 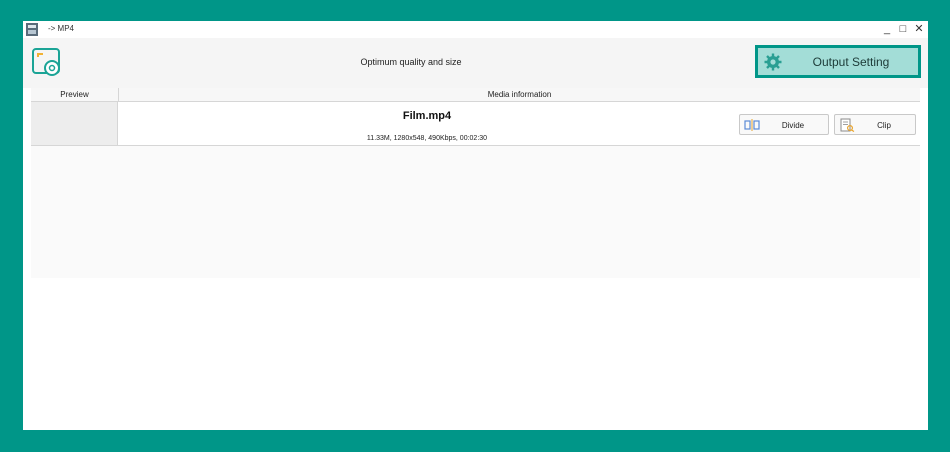 What do you see at coordinates (887, 29) in the screenshot?
I see `minimize-button: _` at bounding box center [887, 29].